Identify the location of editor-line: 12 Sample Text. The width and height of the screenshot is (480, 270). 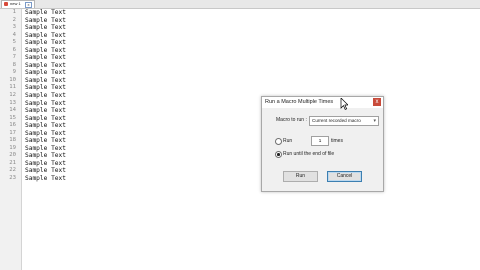
(240, 96).